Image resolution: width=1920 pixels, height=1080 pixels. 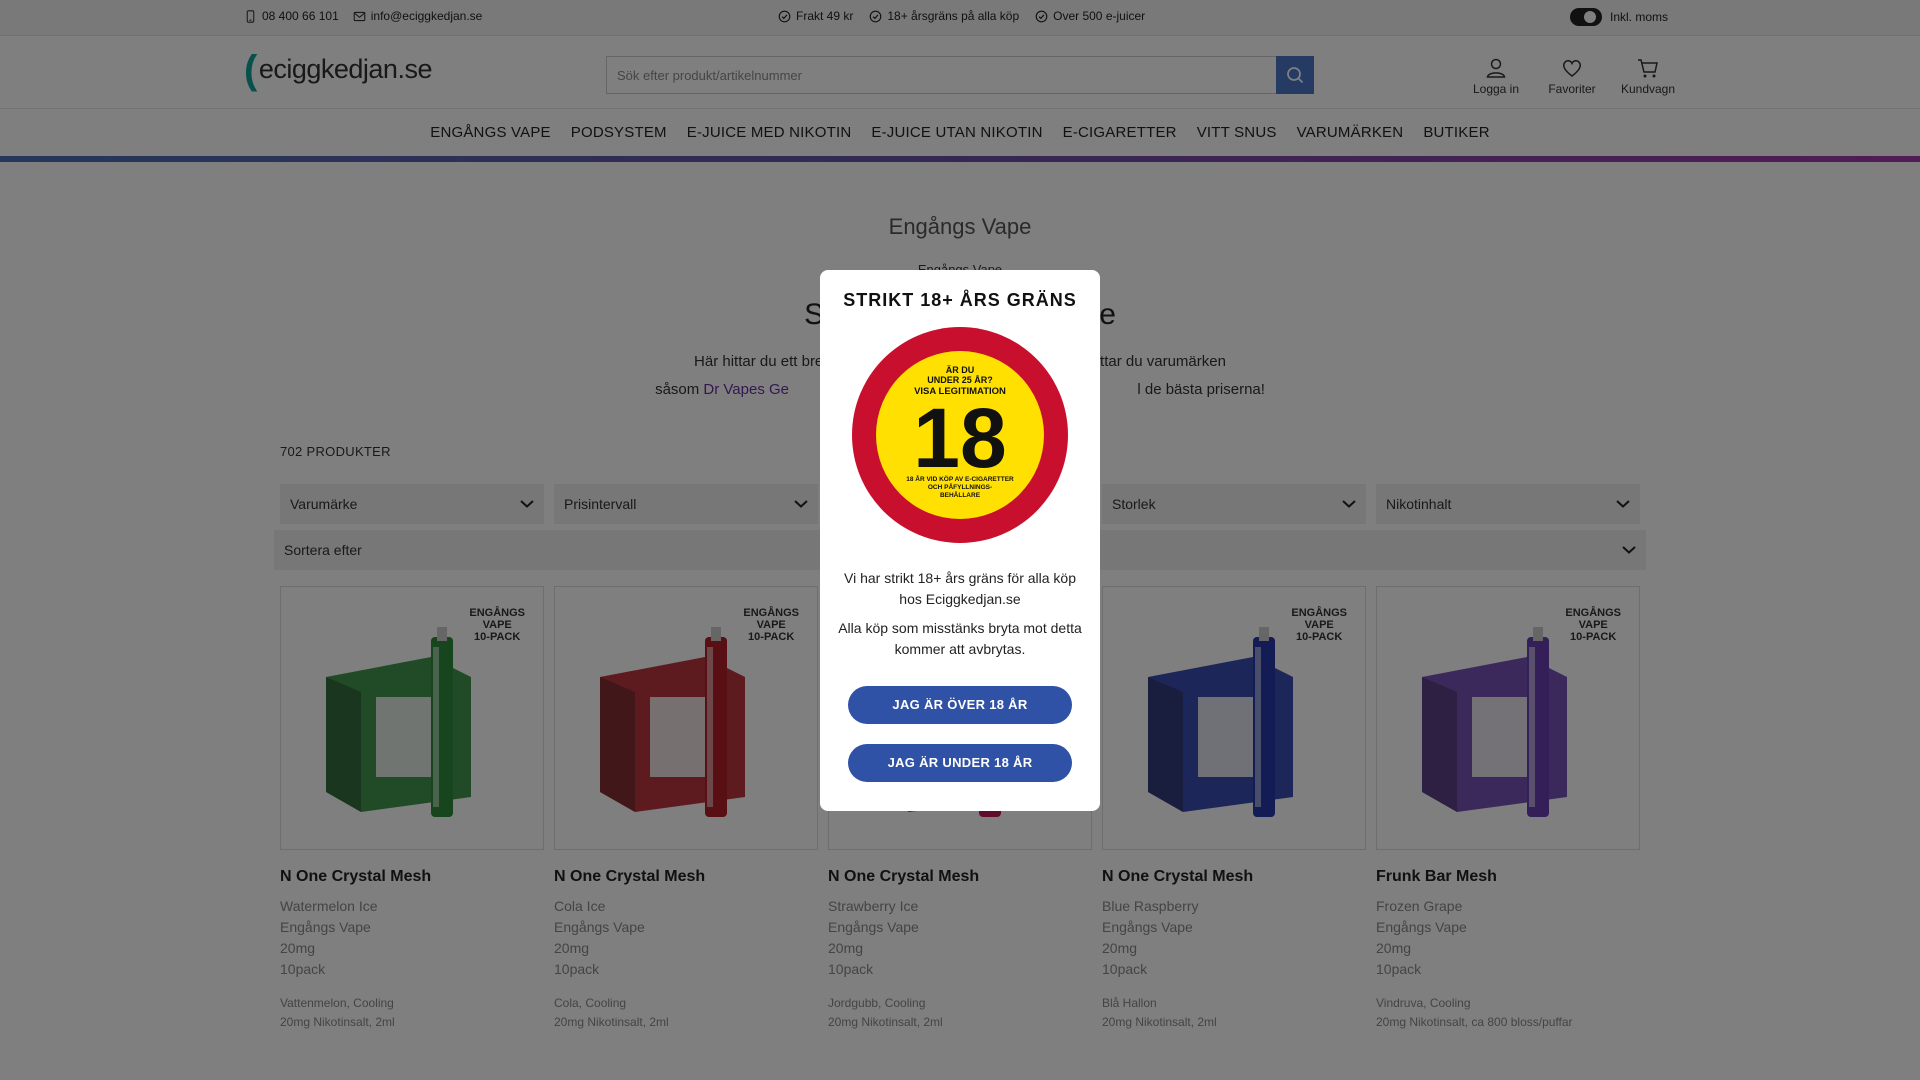 I want to click on over-18-button: JAG ÄR ÖVER 18 ÅR, so click(x=960, y=705).